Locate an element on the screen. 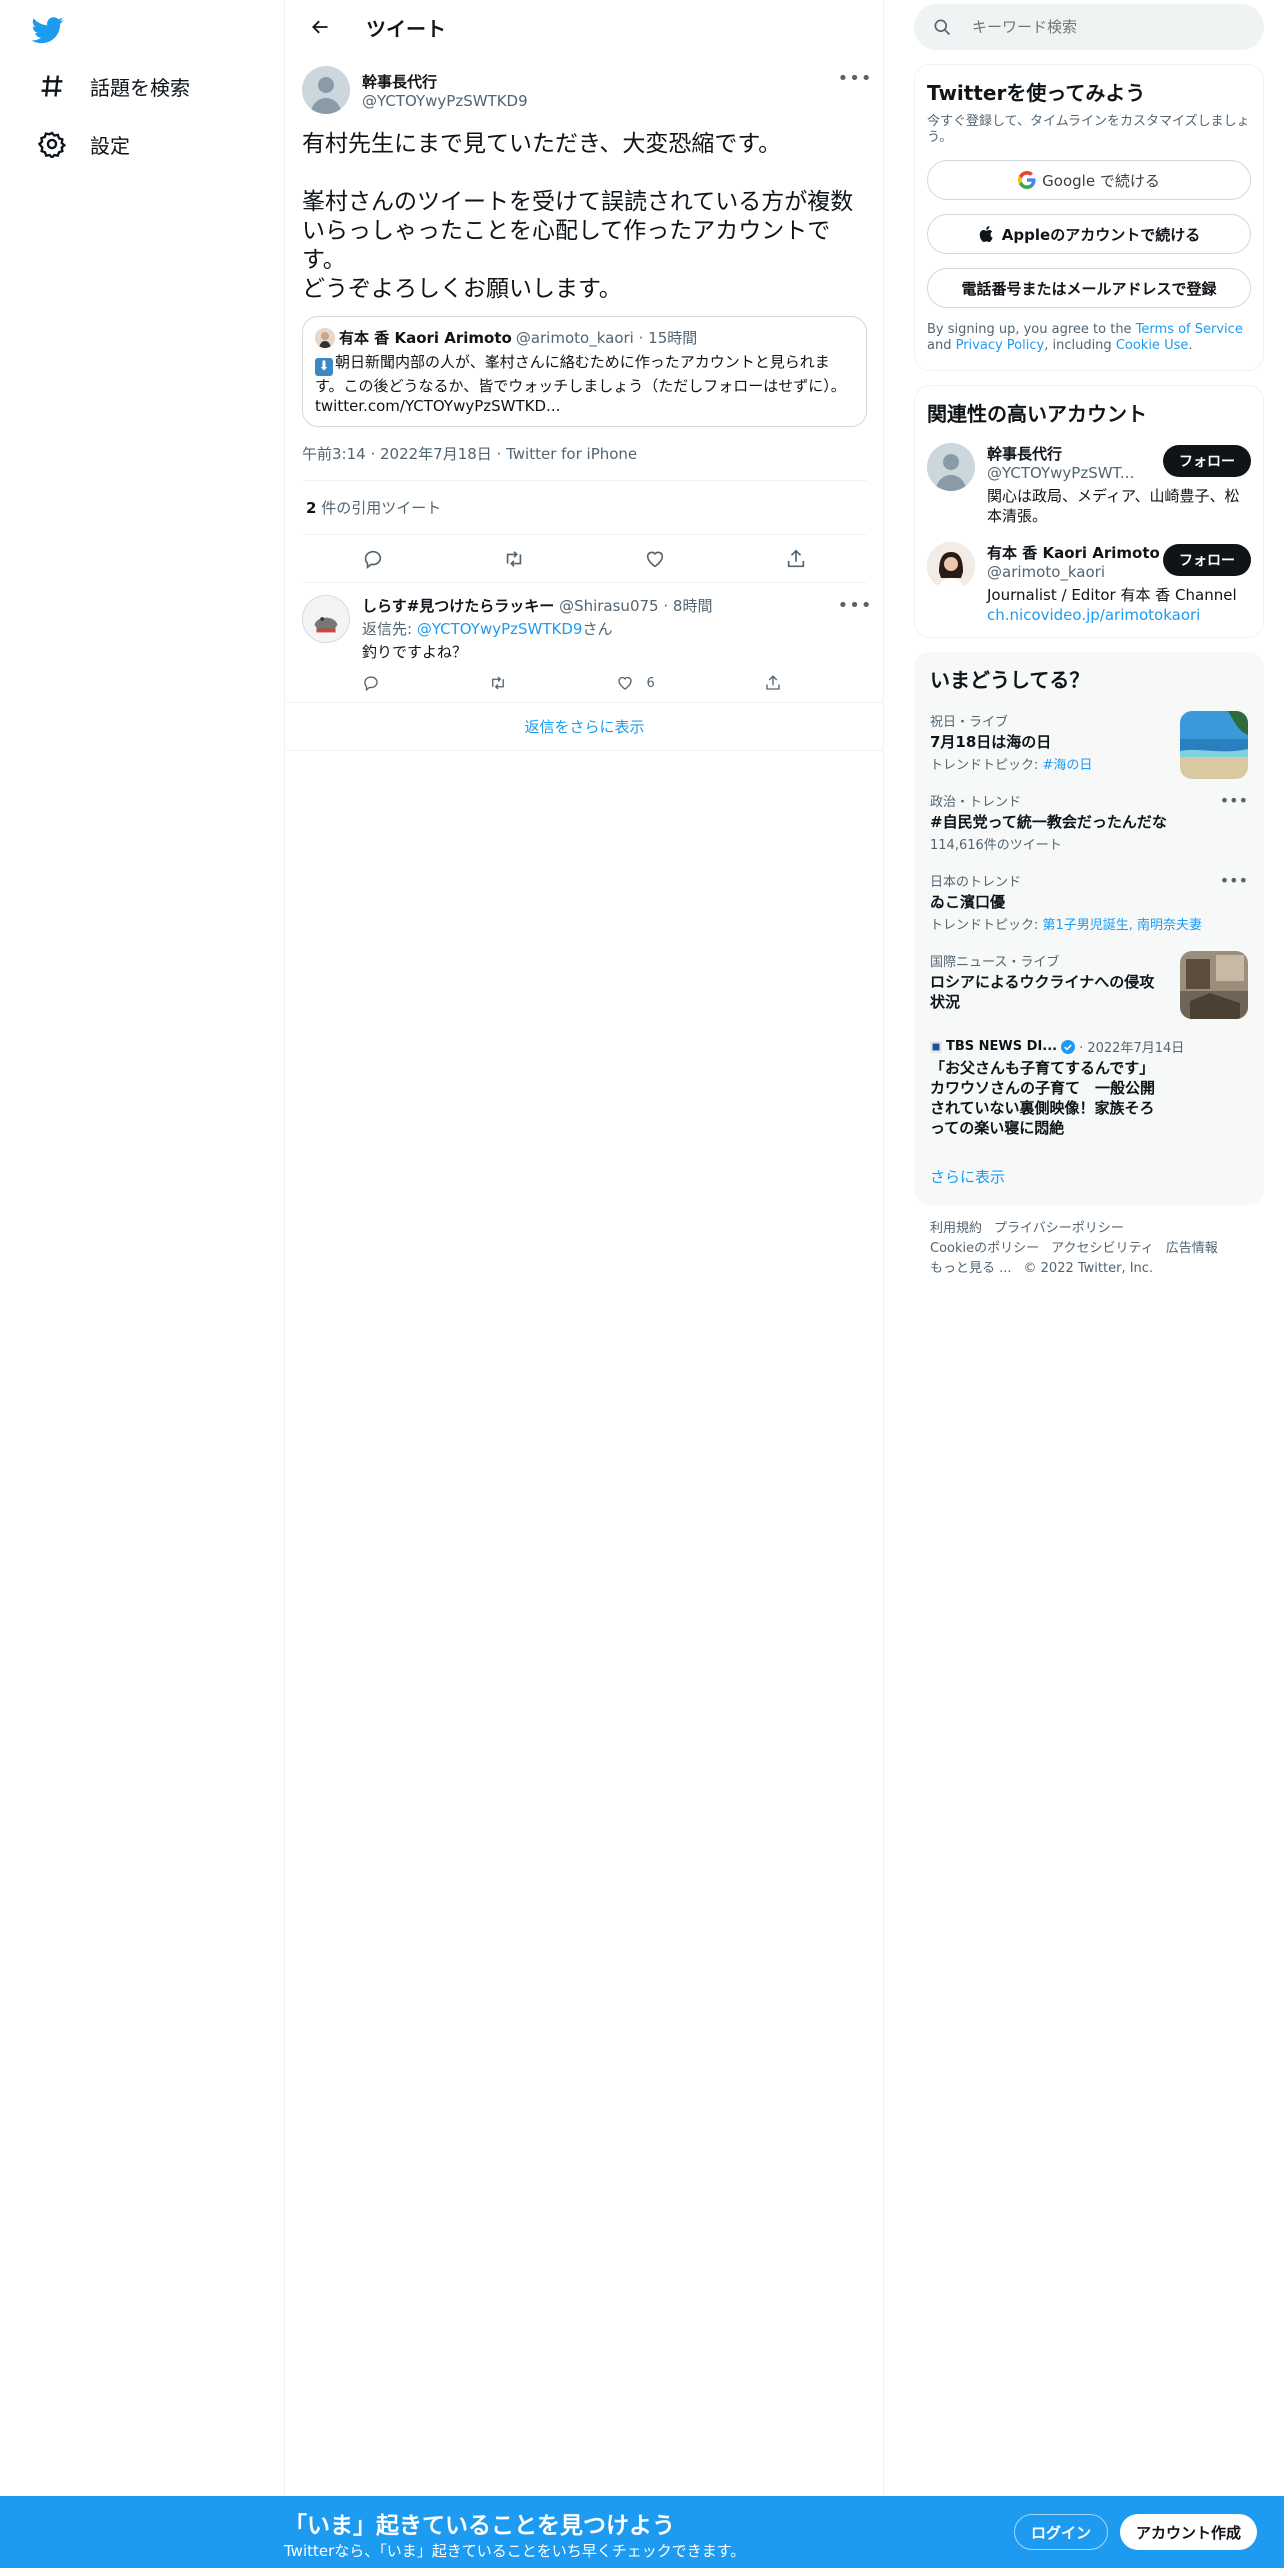  search-icon is located at coordinates (942, 27).